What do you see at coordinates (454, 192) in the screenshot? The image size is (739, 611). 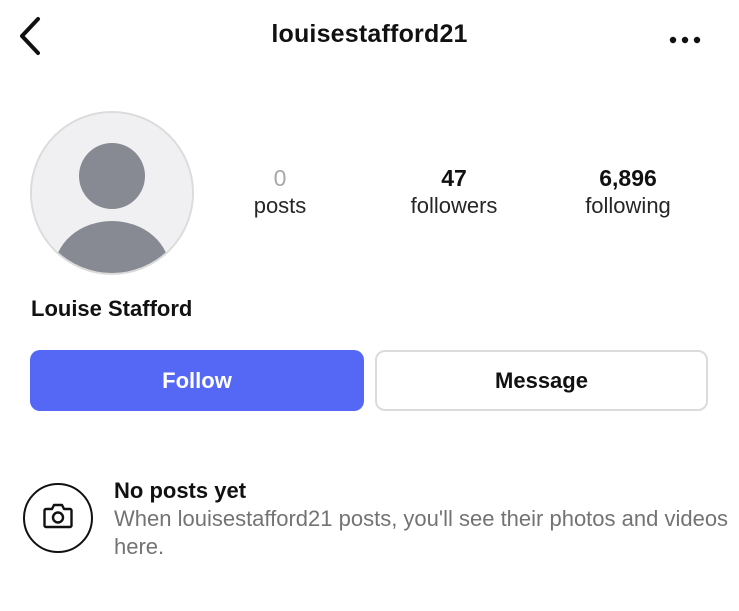 I see `followers-stat: 47 followers` at bounding box center [454, 192].